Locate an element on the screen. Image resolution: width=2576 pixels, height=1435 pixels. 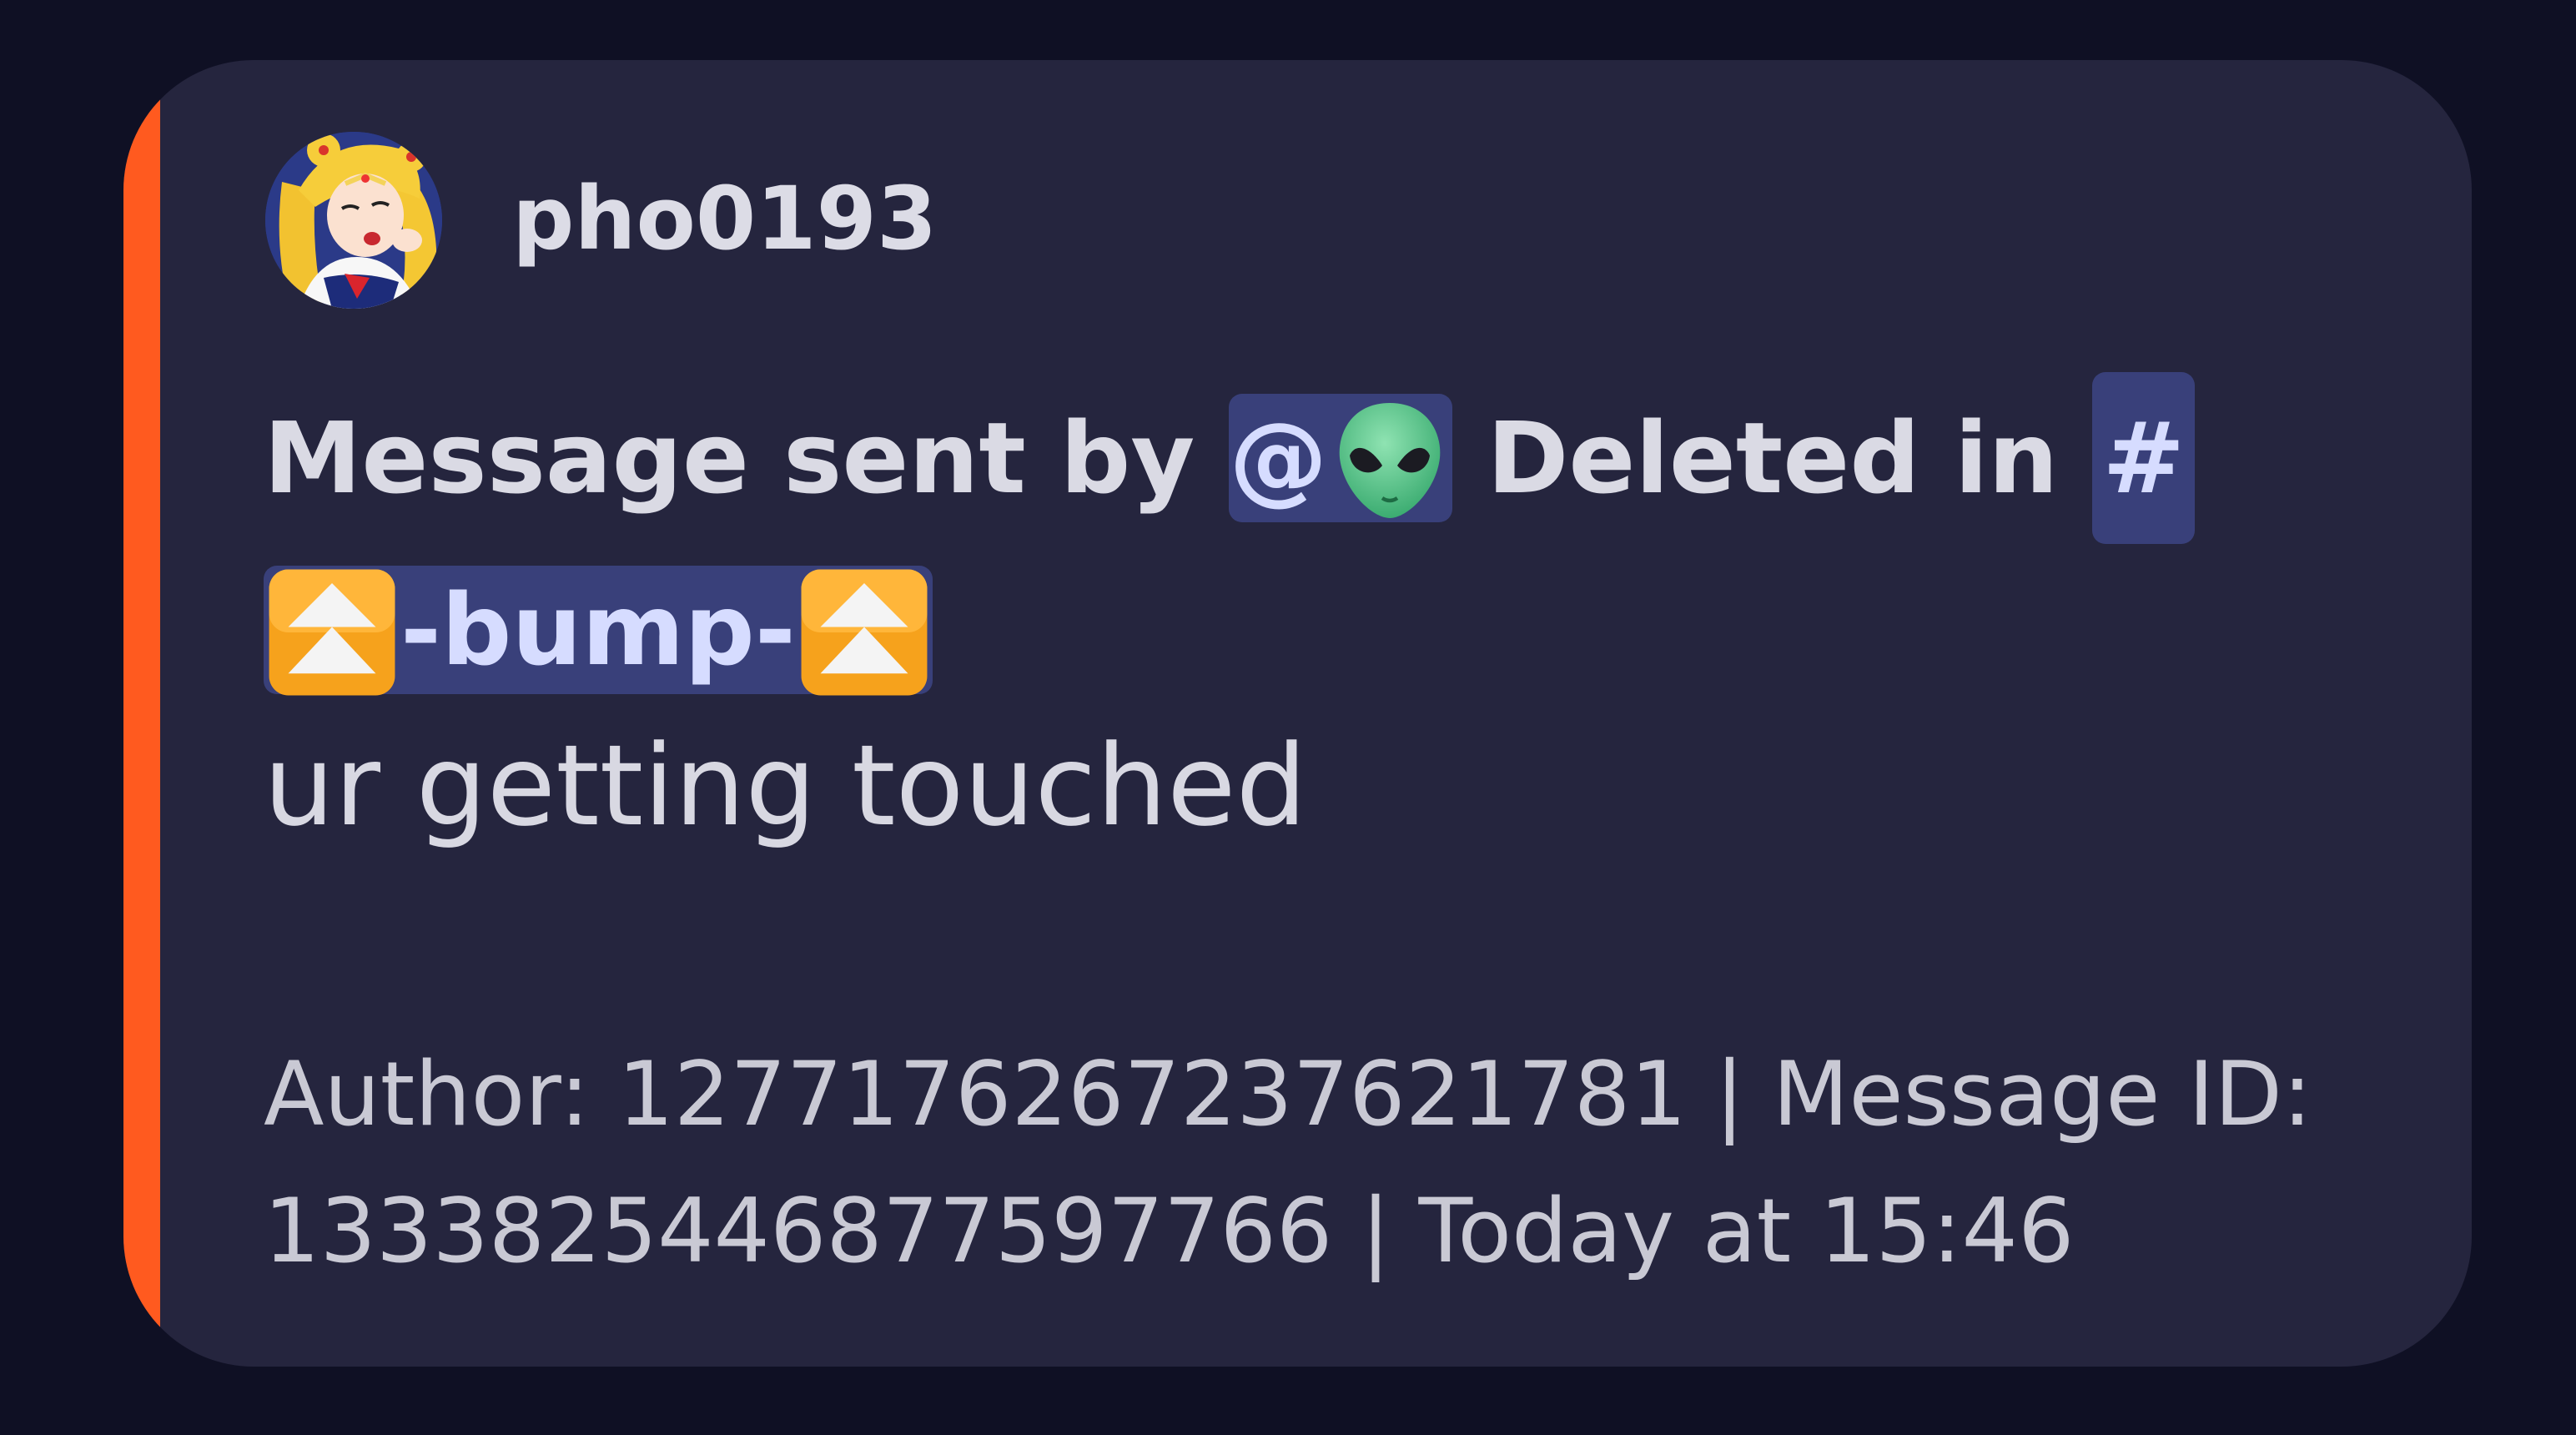
sailor-moon-avatar-icon is located at coordinates (353, 220).